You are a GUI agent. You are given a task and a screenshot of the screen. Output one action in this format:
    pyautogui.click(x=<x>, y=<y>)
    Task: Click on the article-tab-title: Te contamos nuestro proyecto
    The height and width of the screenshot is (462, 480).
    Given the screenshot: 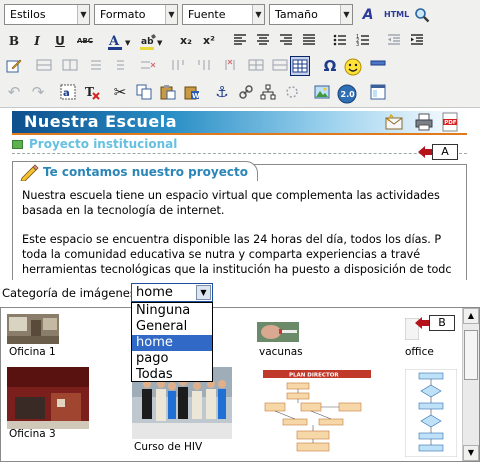 What is the action you would take?
    pyautogui.click(x=145, y=172)
    